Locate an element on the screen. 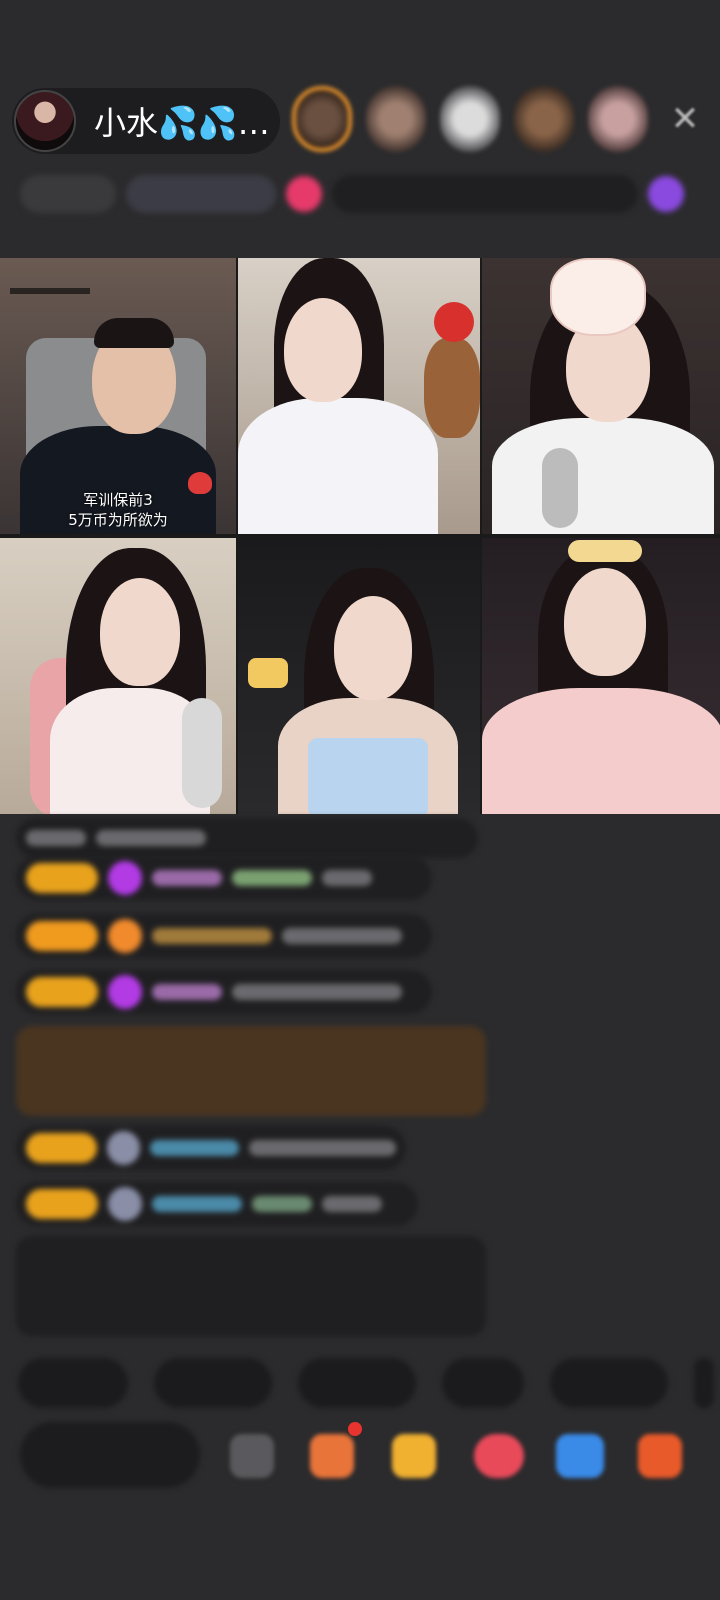 Image resolution: width=720 pixels, height=1600 pixels. gift-box-icon is located at coordinates (414, 1456).